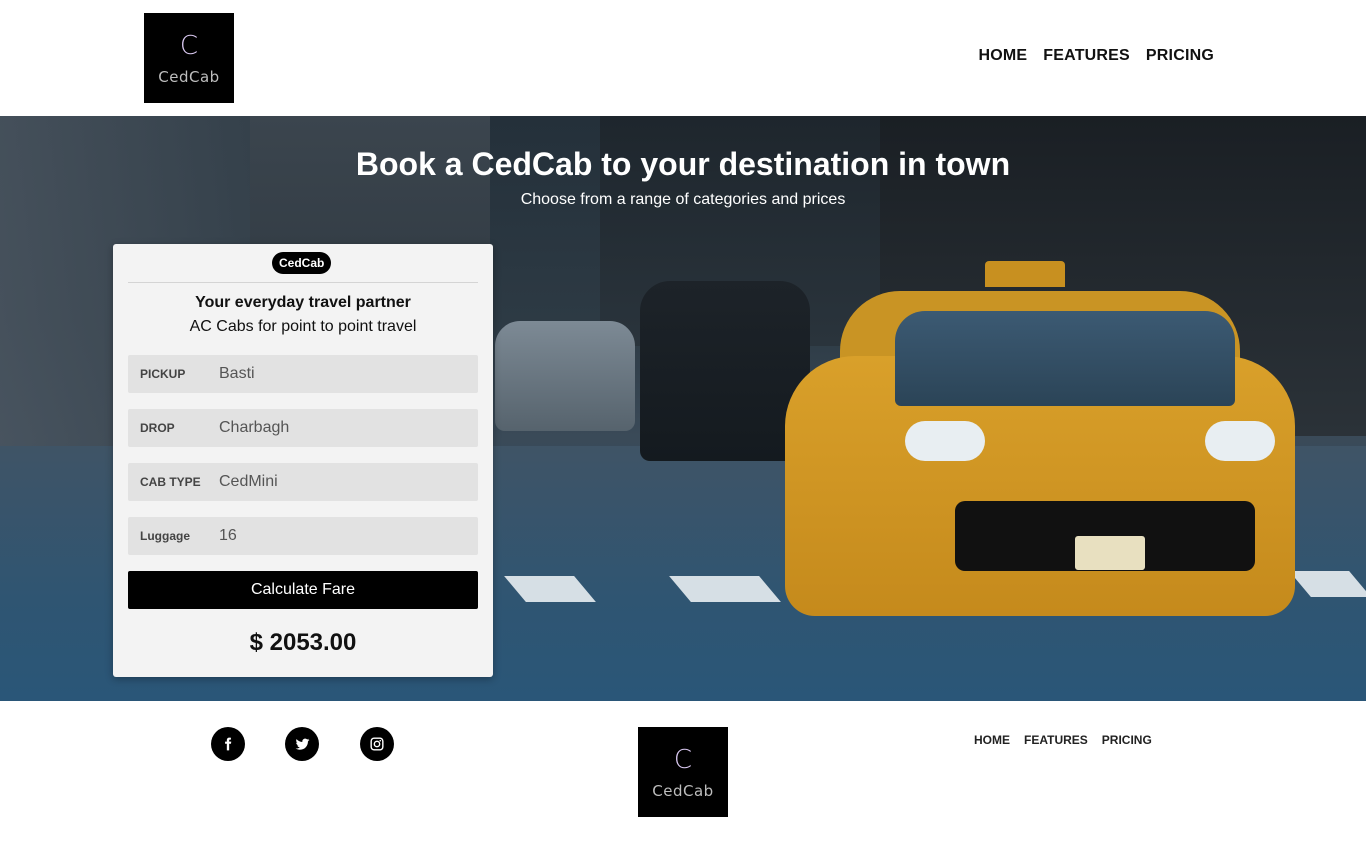 The height and width of the screenshot is (843, 1366). I want to click on facebook-link, so click(228, 744).